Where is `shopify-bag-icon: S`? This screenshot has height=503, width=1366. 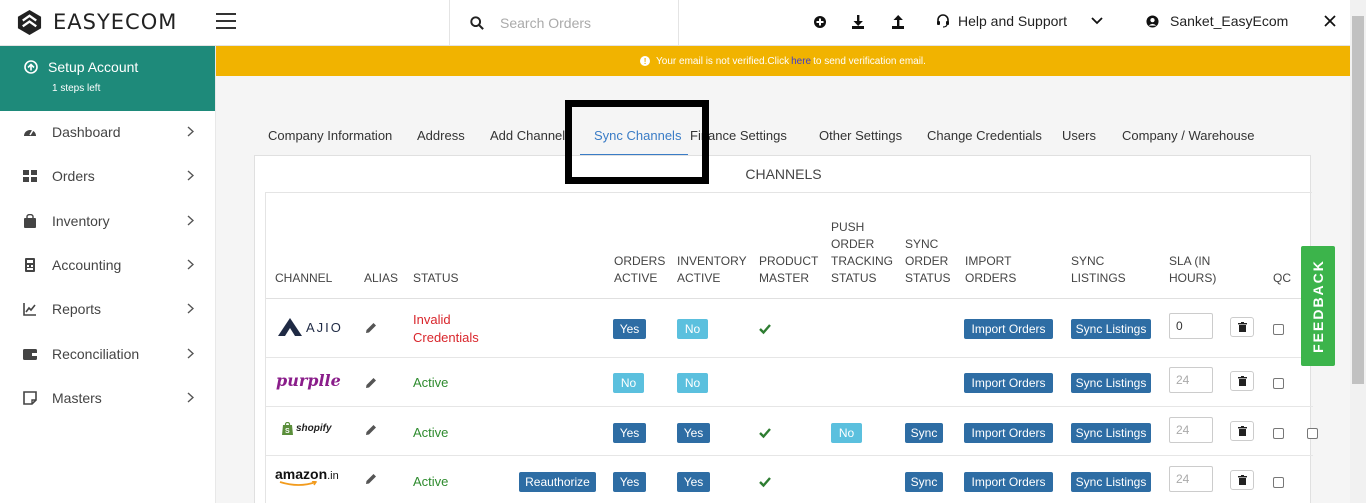
shopify-bag-icon: S is located at coordinates (287, 428).